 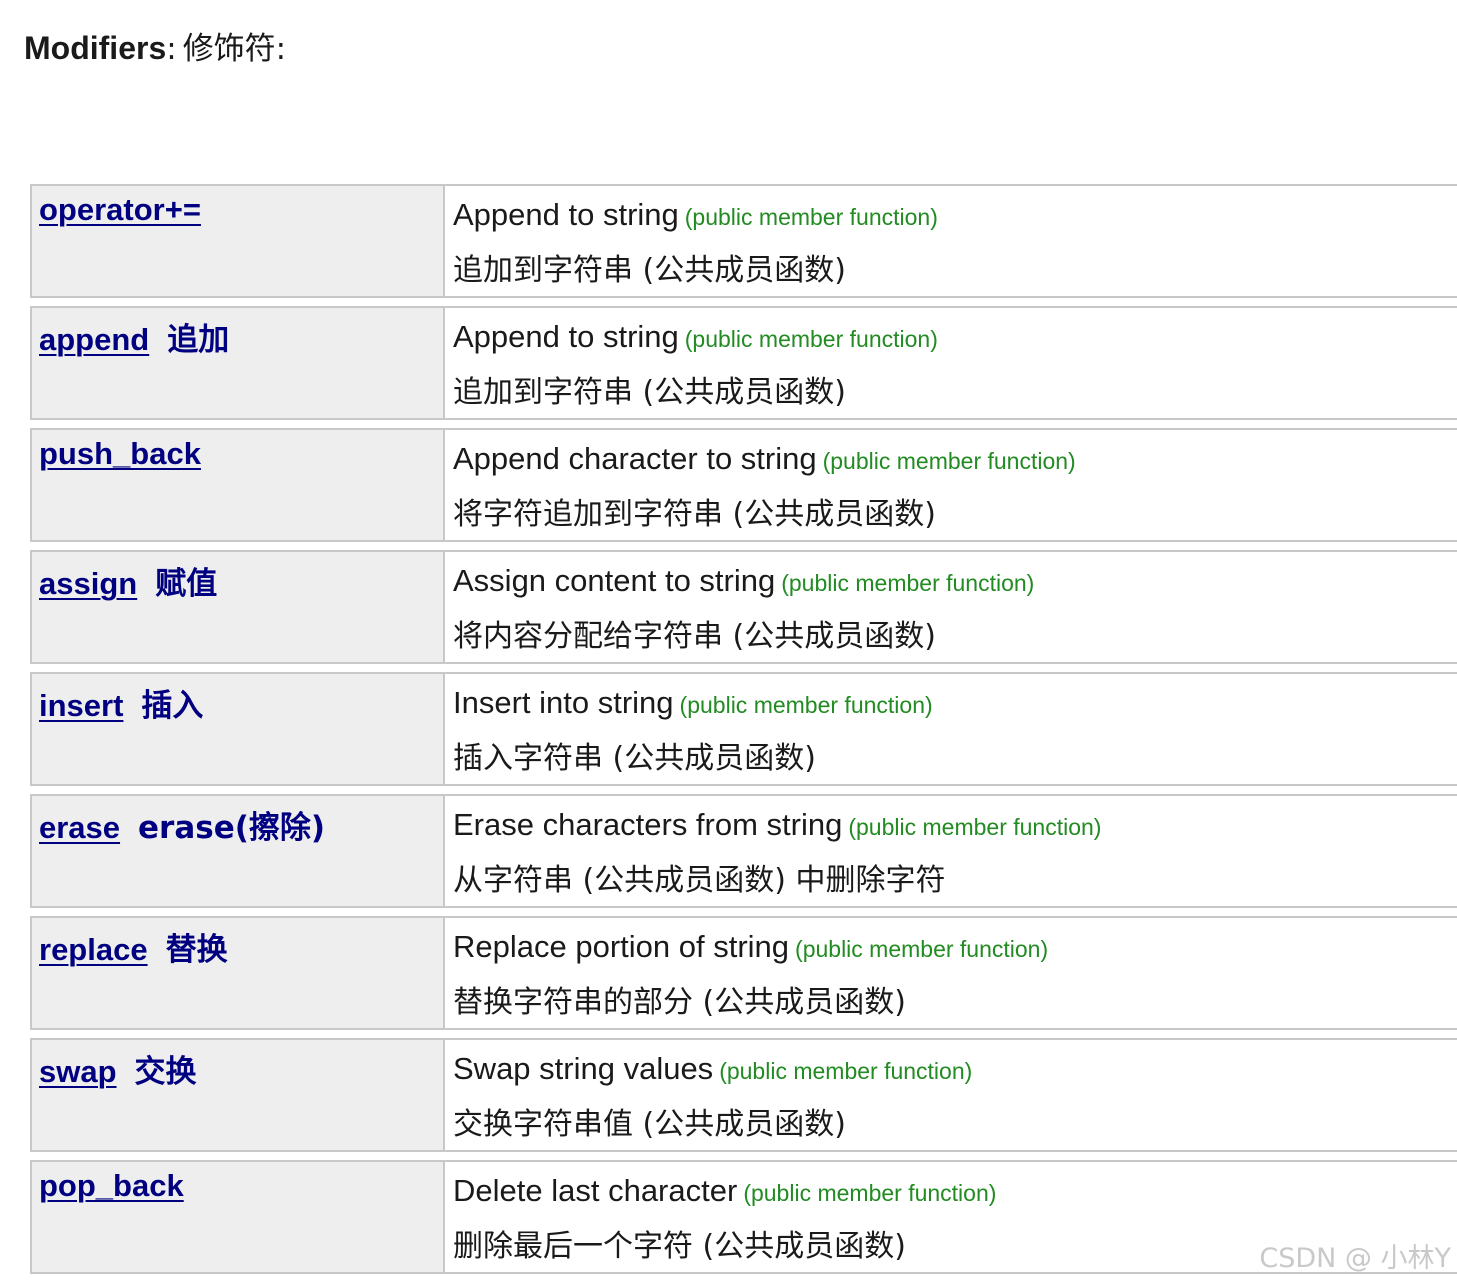 What do you see at coordinates (196, 950) in the screenshot?
I see `member-name-cn: 替换` at bounding box center [196, 950].